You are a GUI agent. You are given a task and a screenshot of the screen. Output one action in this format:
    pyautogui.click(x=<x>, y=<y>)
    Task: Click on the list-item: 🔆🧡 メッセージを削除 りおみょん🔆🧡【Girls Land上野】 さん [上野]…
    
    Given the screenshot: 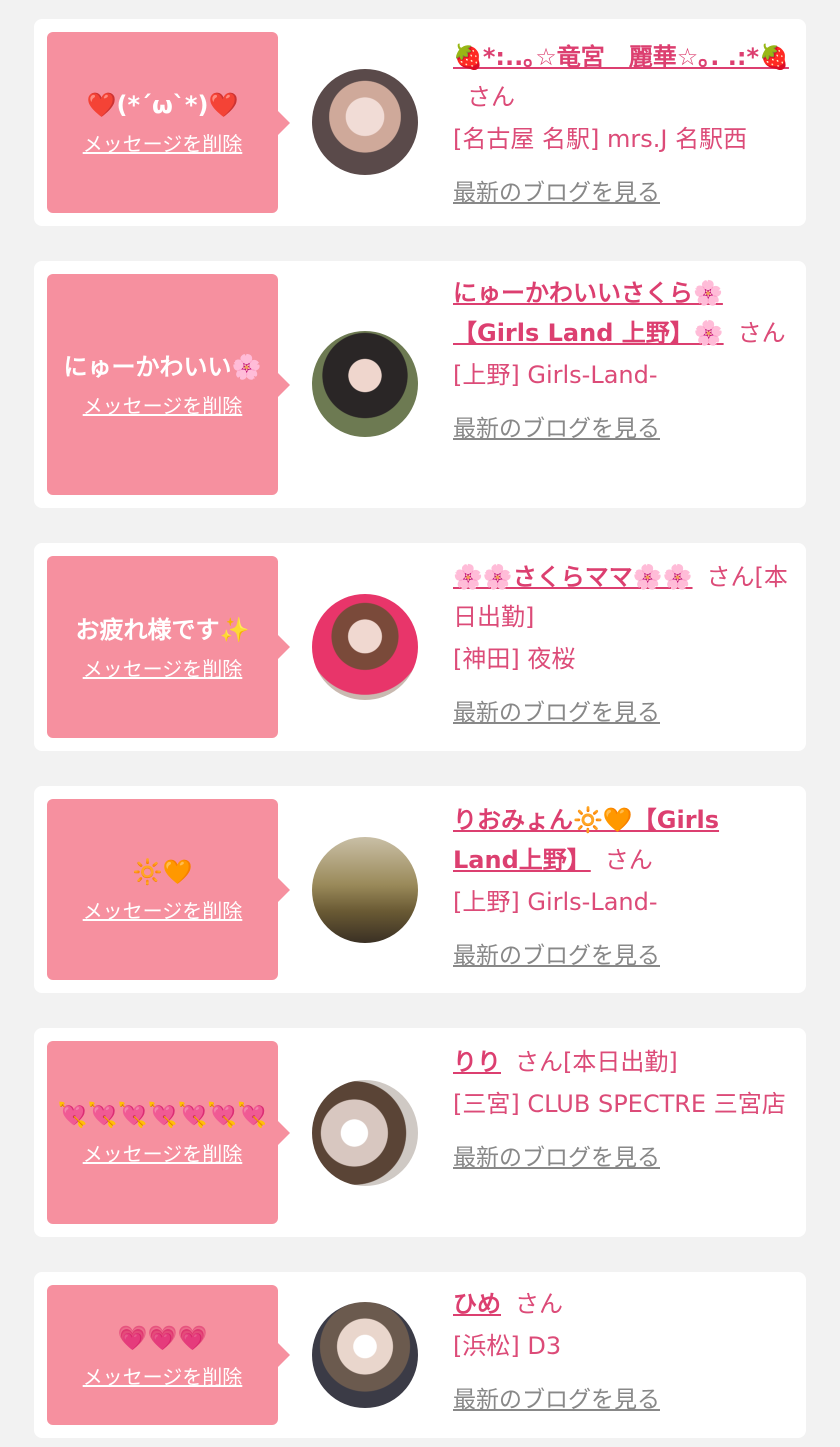 What is the action you would take?
    pyautogui.click(x=420, y=889)
    